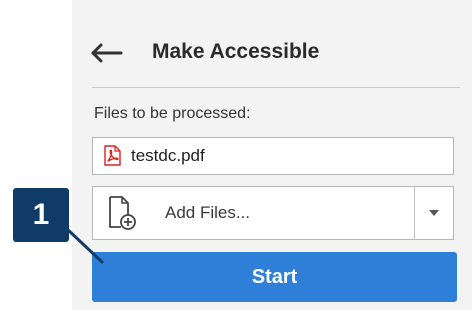 This screenshot has width=472, height=310. Describe the element at coordinates (236, 51) in the screenshot. I see `page-title: Make Accessible` at that location.